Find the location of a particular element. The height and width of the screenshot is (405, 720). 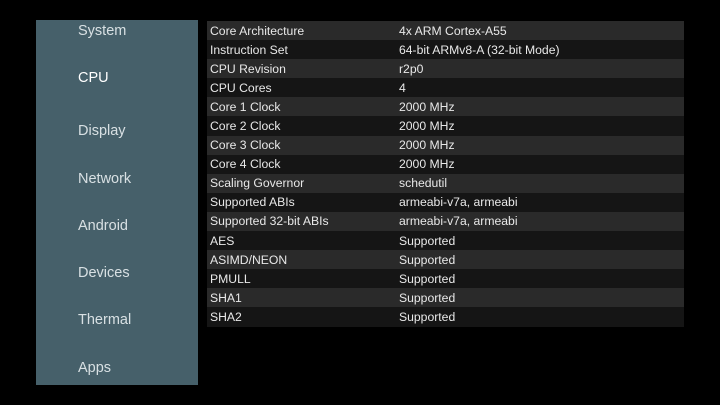

row-key: Supported 32-bit ABIs is located at coordinates (269, 221).